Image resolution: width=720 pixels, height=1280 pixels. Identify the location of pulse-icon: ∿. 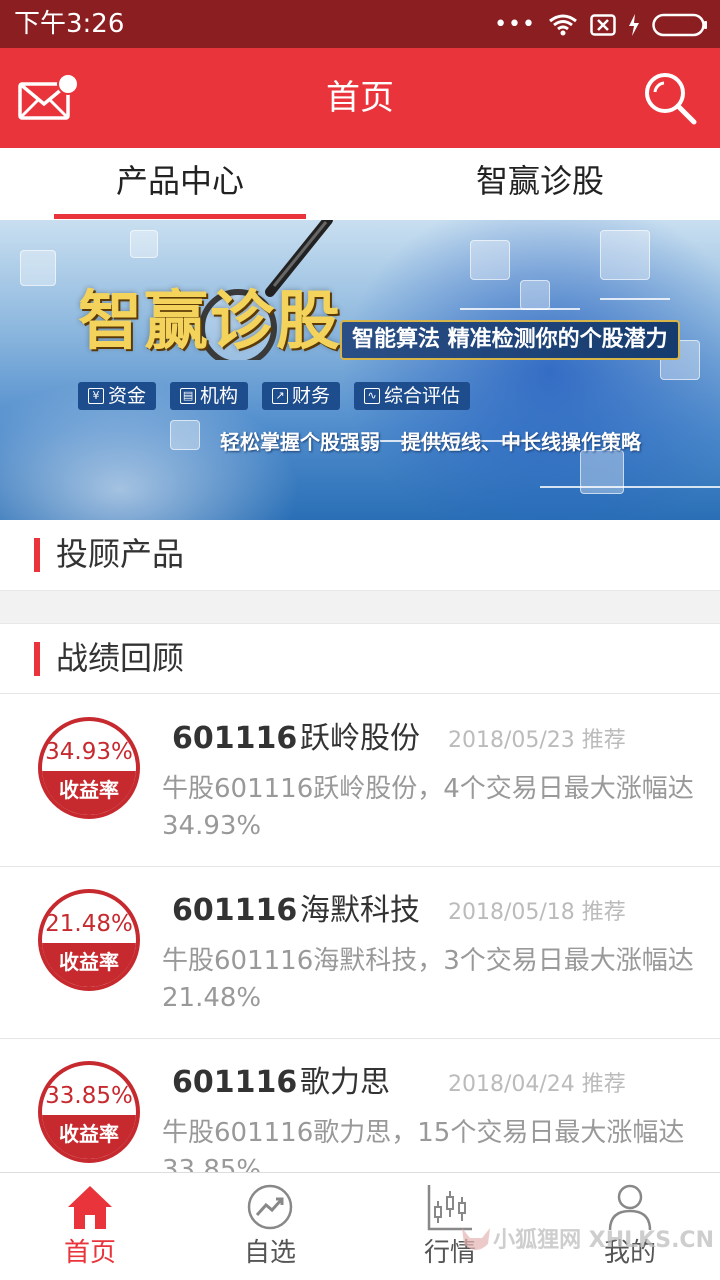
(372, 396).